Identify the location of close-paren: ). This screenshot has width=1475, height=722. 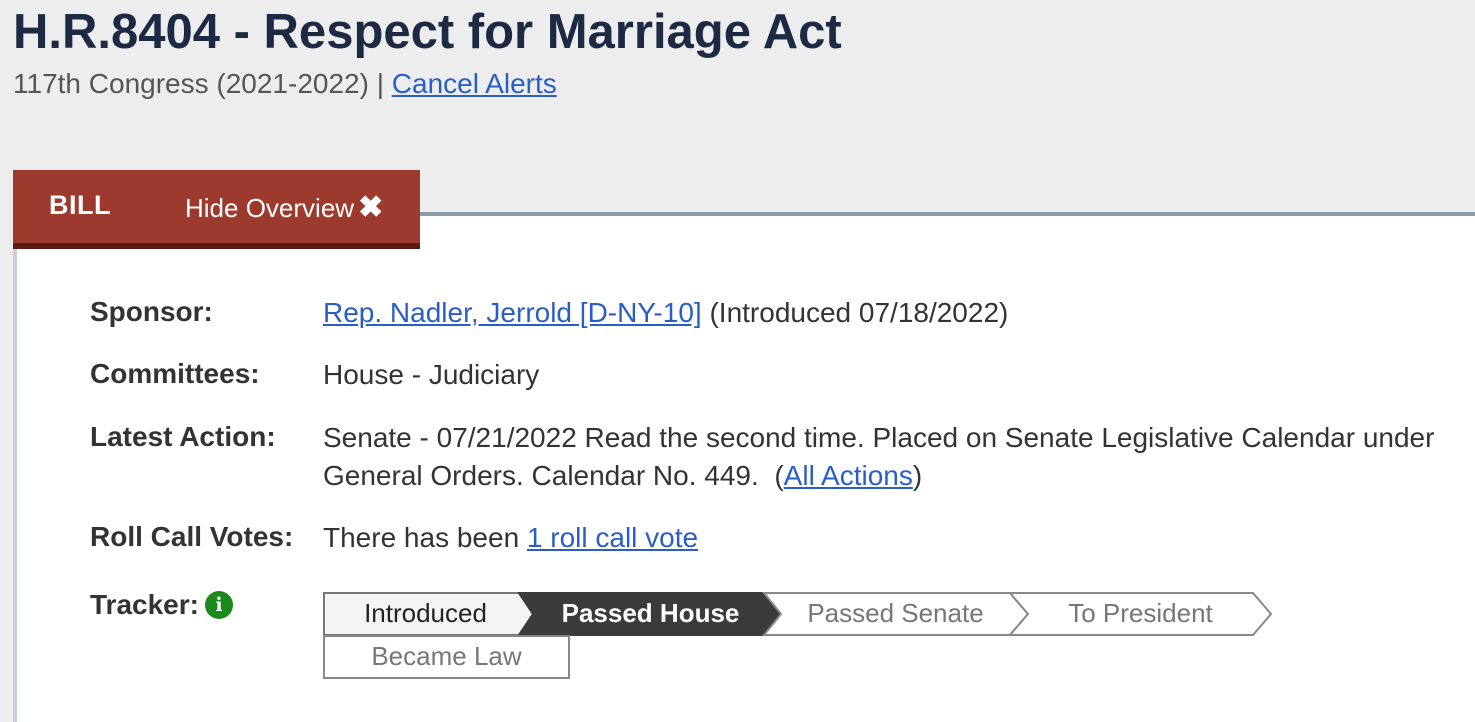
(917, 475).